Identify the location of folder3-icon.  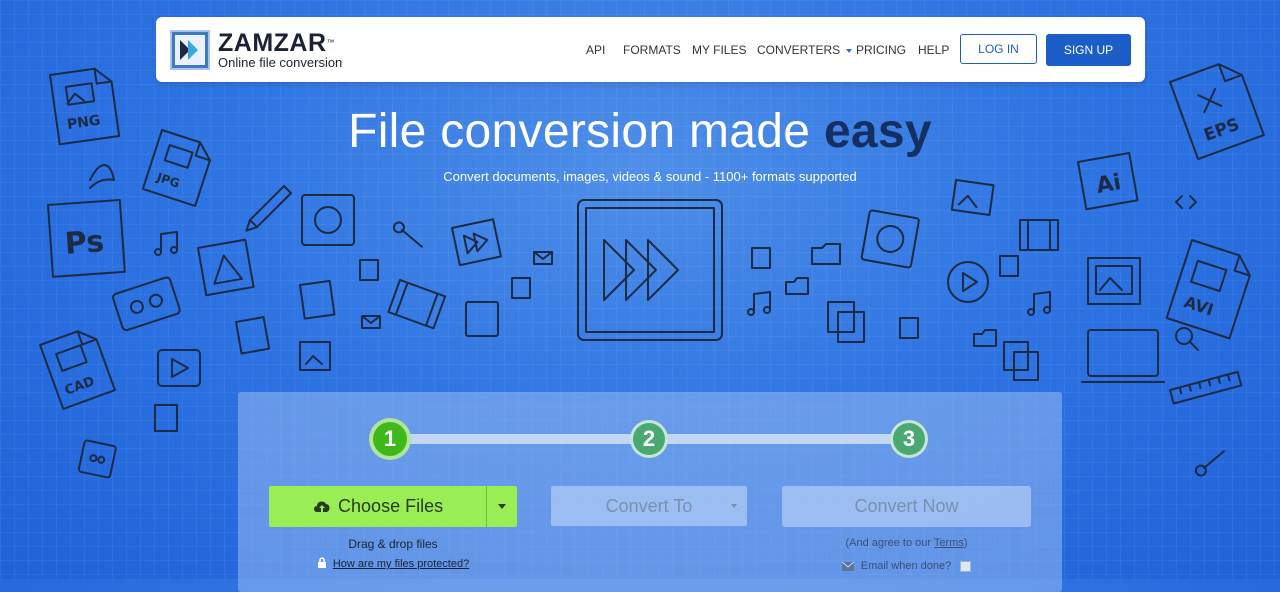
(985, 338).